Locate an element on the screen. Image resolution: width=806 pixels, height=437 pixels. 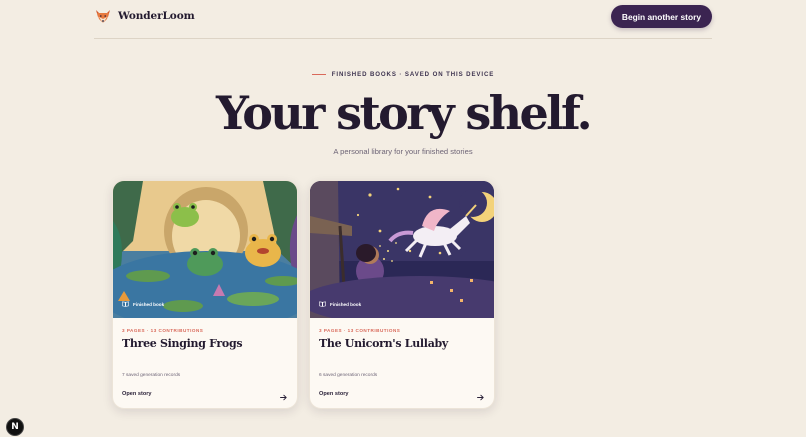
story-title: Three Singing Frogs is located at coordinates (182, 343).